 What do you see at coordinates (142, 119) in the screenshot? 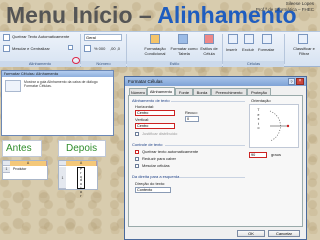
I see `vertical-label: Vertical:` at bounding box center [142, 119].